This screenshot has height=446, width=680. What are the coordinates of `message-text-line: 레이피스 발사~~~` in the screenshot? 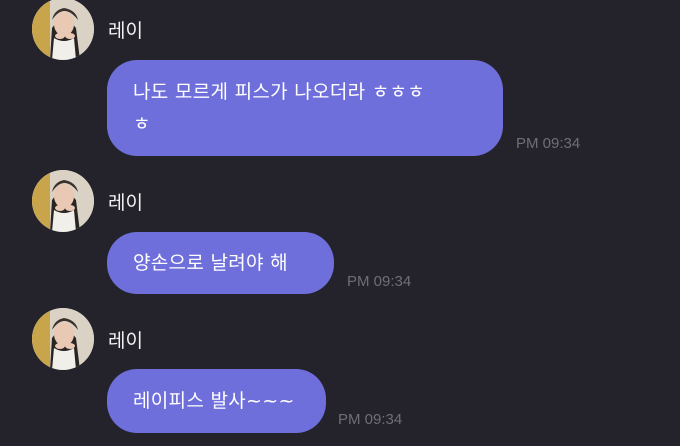 It's located at (214, 401).